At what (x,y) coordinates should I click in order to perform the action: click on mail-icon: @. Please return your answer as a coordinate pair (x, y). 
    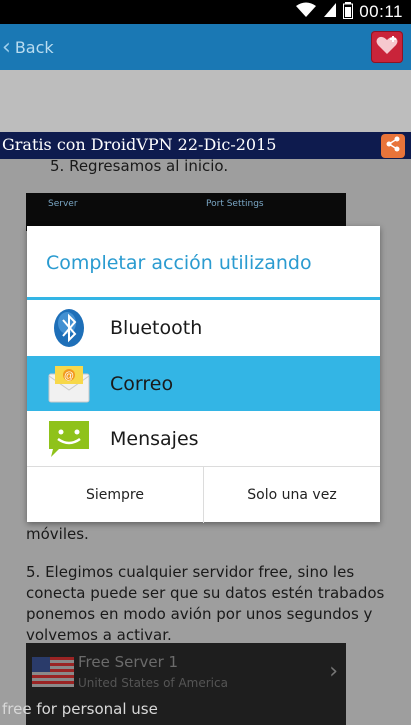
    Looking at the image, I should click on (69, 384).